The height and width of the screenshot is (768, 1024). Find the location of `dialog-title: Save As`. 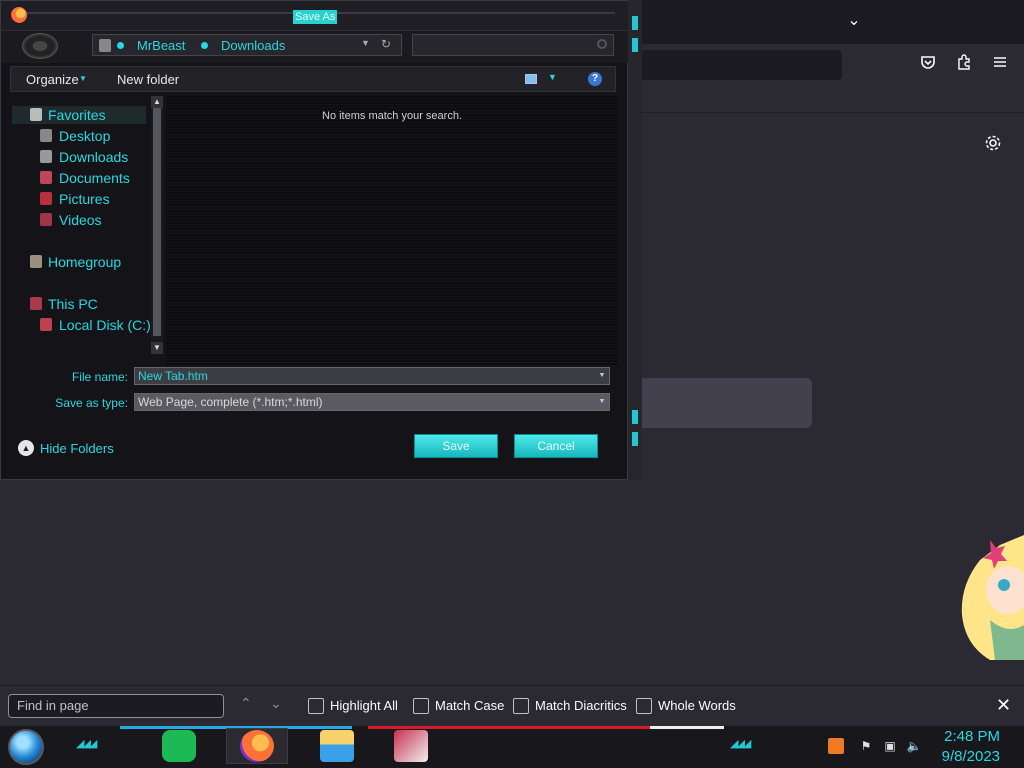

dialog-title: Save As is located at coordinates (315, 17).